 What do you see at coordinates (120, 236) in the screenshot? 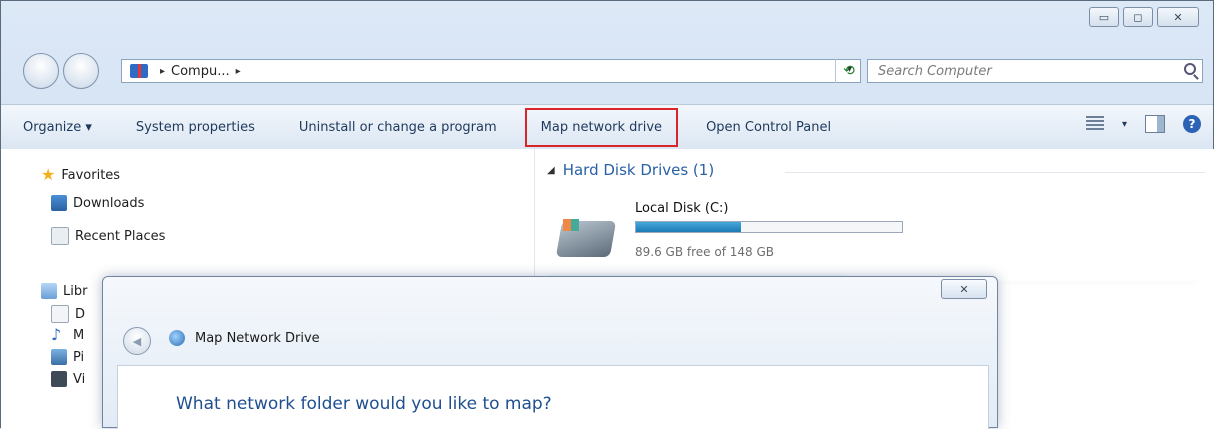
I see `recent-places-label: Recent Places` at bounding box center [120, 236].